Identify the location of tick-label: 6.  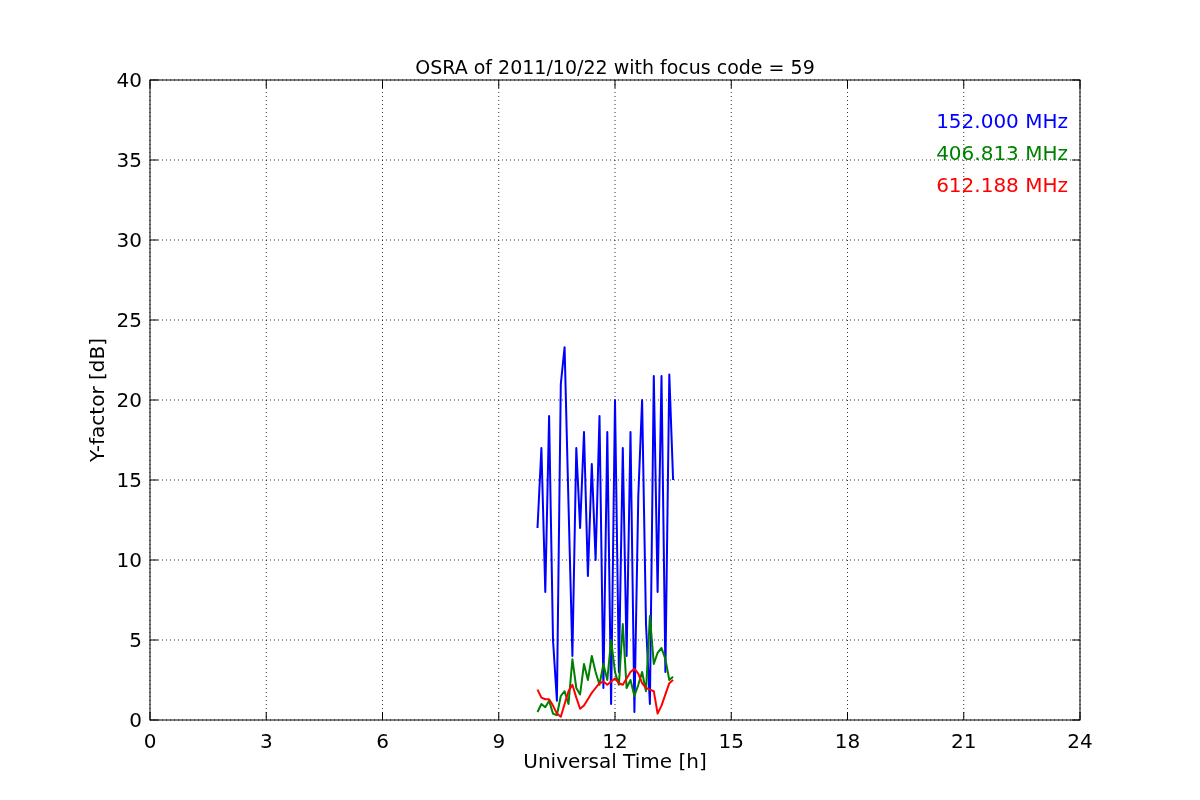
(382, 741).